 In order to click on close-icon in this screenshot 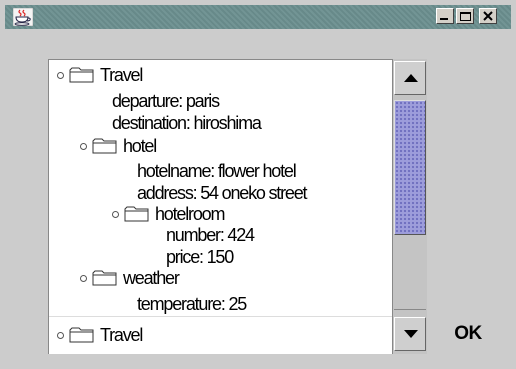, I will do `click(488, 16)`.